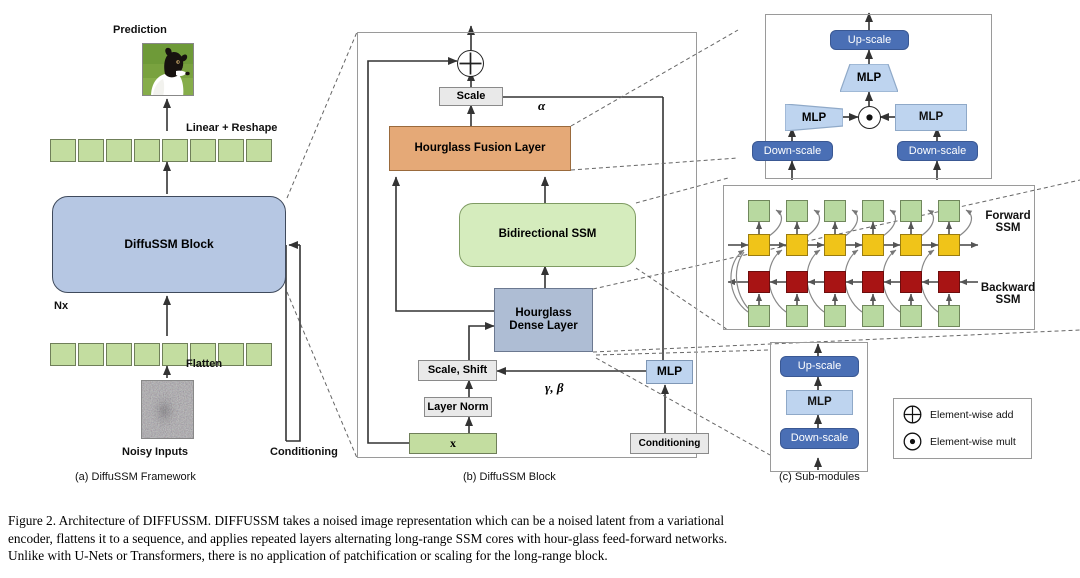 The image size is (1080, 578). Describe the element at coordinates (457, 370) in the screenshot. I see `scale-shift-box: Scale, Shift` at that location.